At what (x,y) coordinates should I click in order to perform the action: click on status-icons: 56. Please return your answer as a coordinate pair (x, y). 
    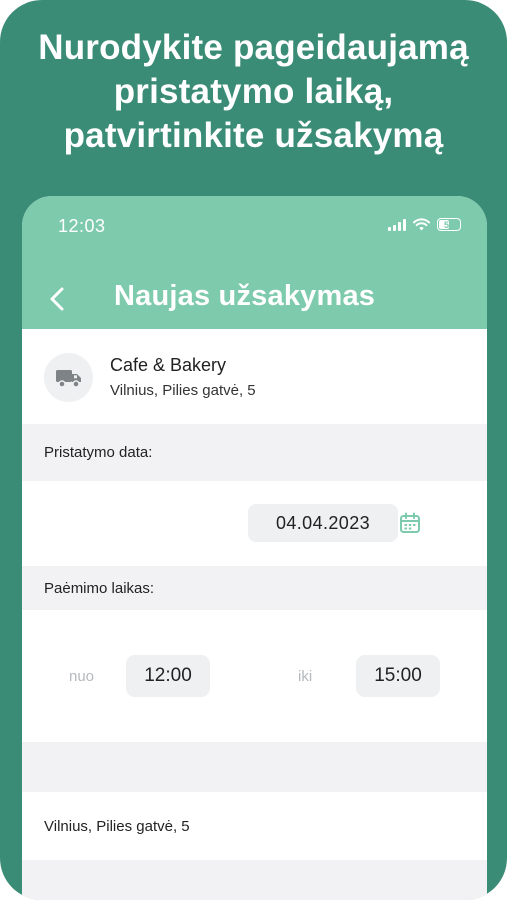
    Looking at the image, I should click on (424, 224).